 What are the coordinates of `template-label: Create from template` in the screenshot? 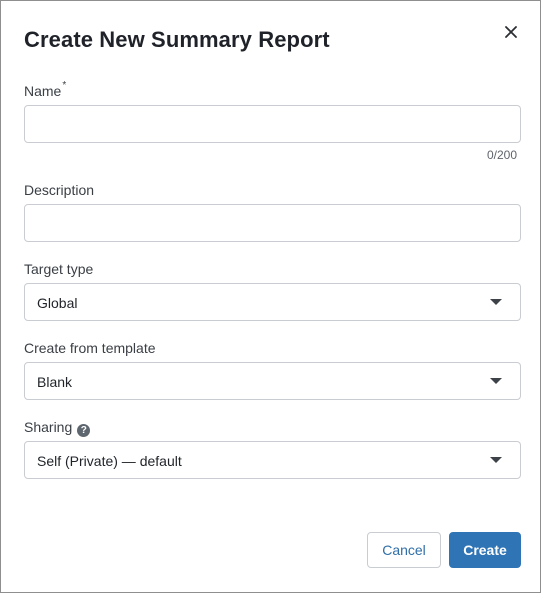 It's located at (90, 348).